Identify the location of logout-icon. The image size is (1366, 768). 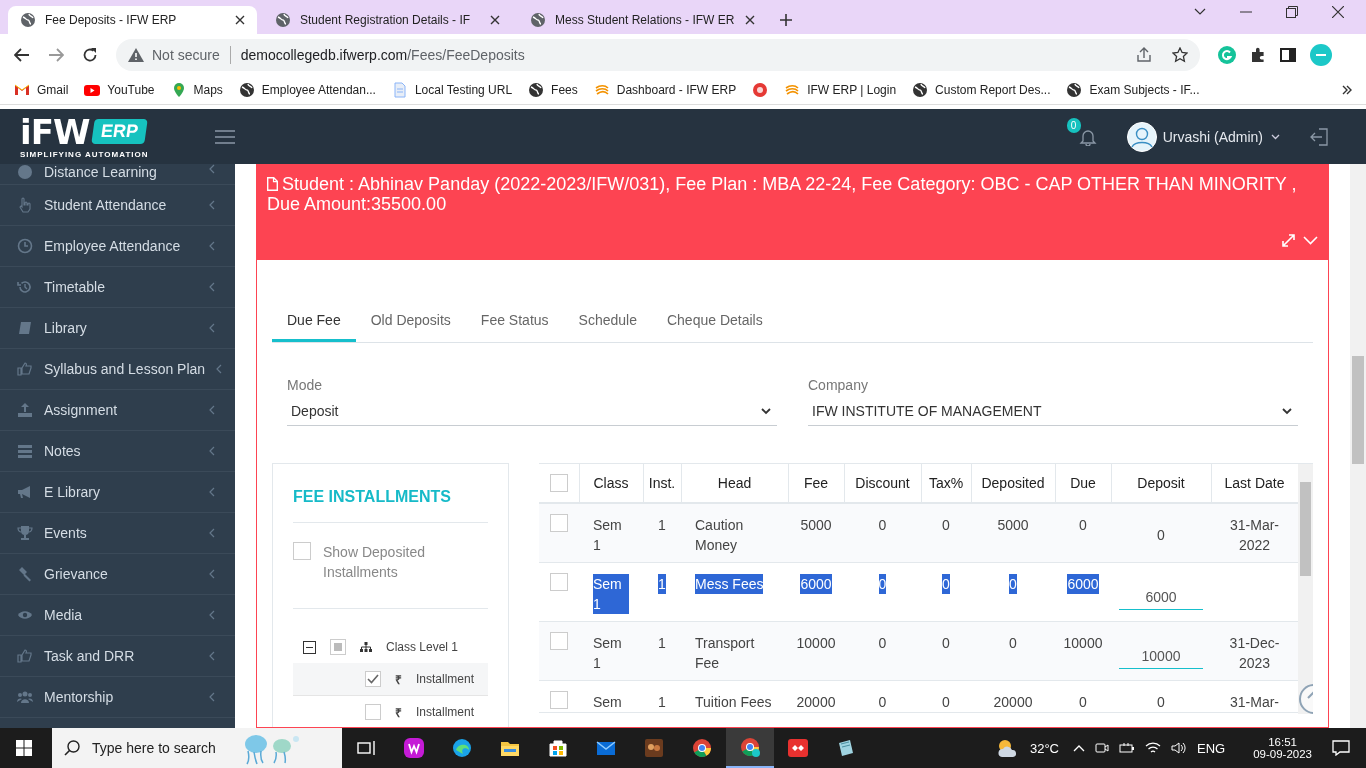
(1319, 136).